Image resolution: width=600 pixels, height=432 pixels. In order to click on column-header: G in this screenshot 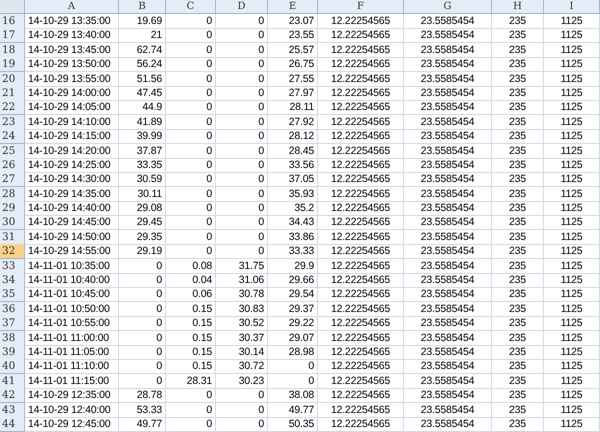, I will do `click(448, 6)`.